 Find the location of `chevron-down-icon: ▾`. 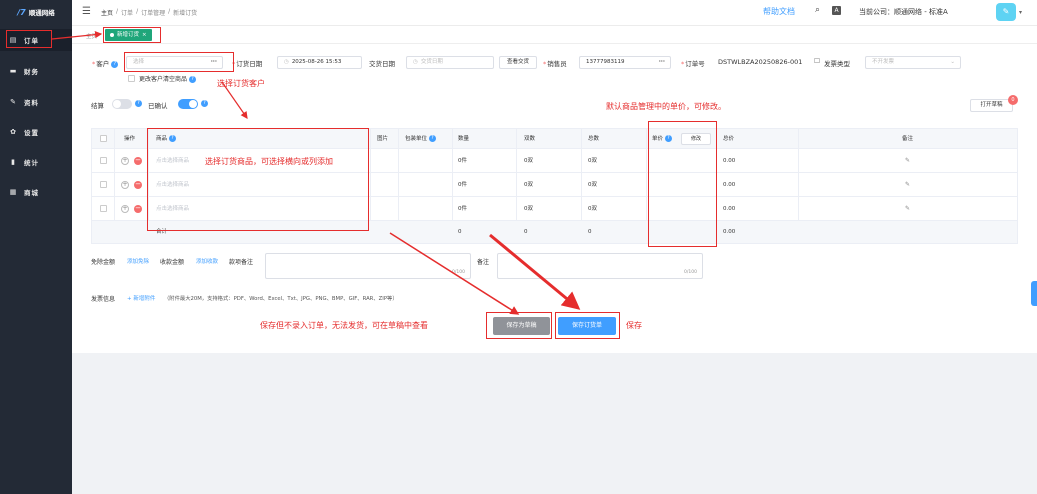

chevron-down-icon: ▾ is located at coordinates (1020, 12).